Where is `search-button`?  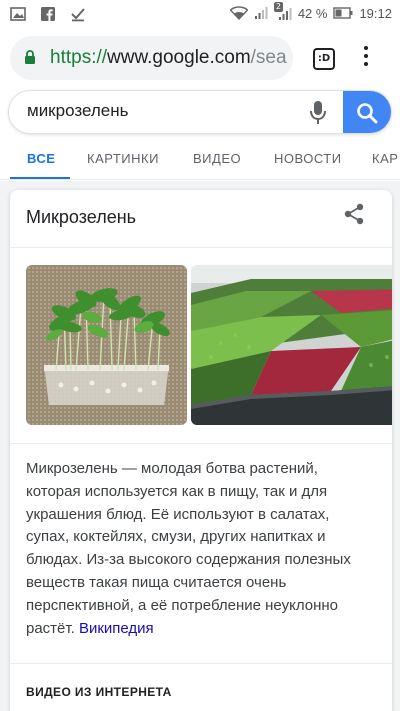
search-button is located at coordinates (367, 112).